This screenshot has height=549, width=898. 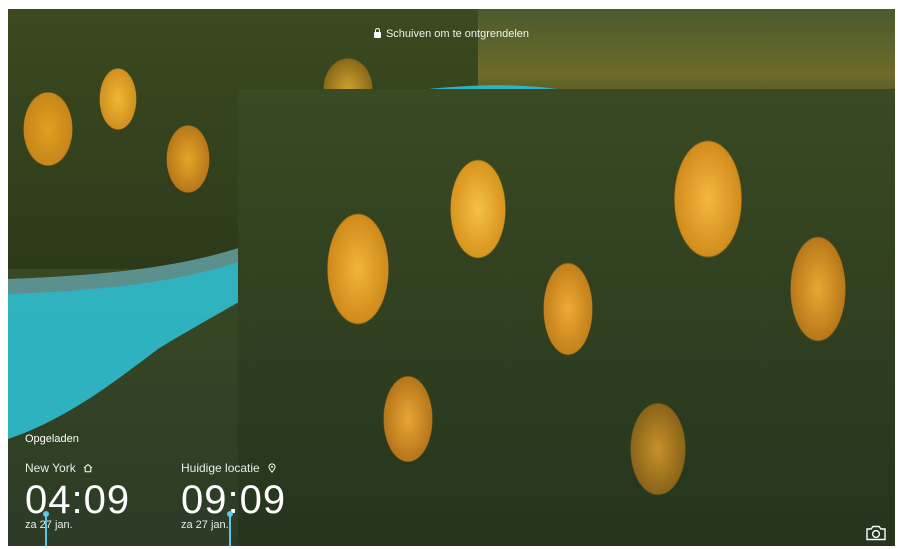 I want to click on clock-city: Huidige locatie, so click(x=233, y=468).